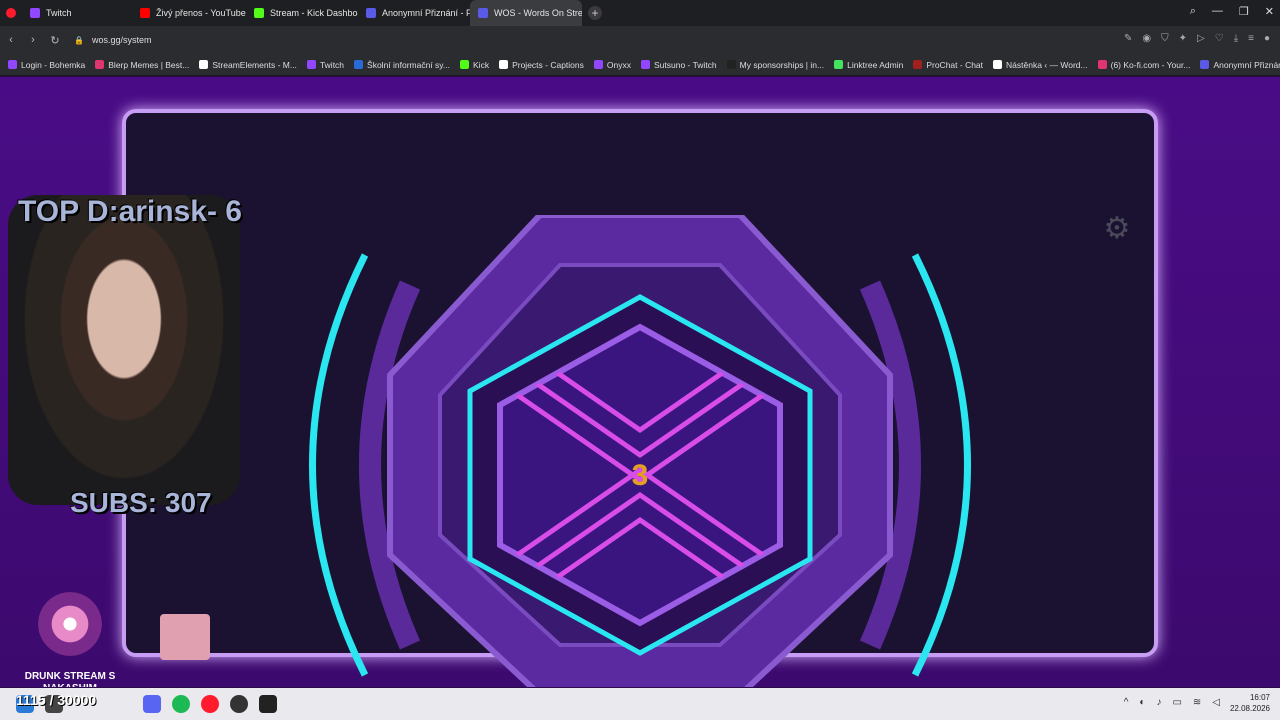 The width and height of the screenshot is (1280, 720). What do you see at coordinates (1219, 38) in the screenshot?
I see `heart-icon: ♡` at bounding box center [1219, 38].